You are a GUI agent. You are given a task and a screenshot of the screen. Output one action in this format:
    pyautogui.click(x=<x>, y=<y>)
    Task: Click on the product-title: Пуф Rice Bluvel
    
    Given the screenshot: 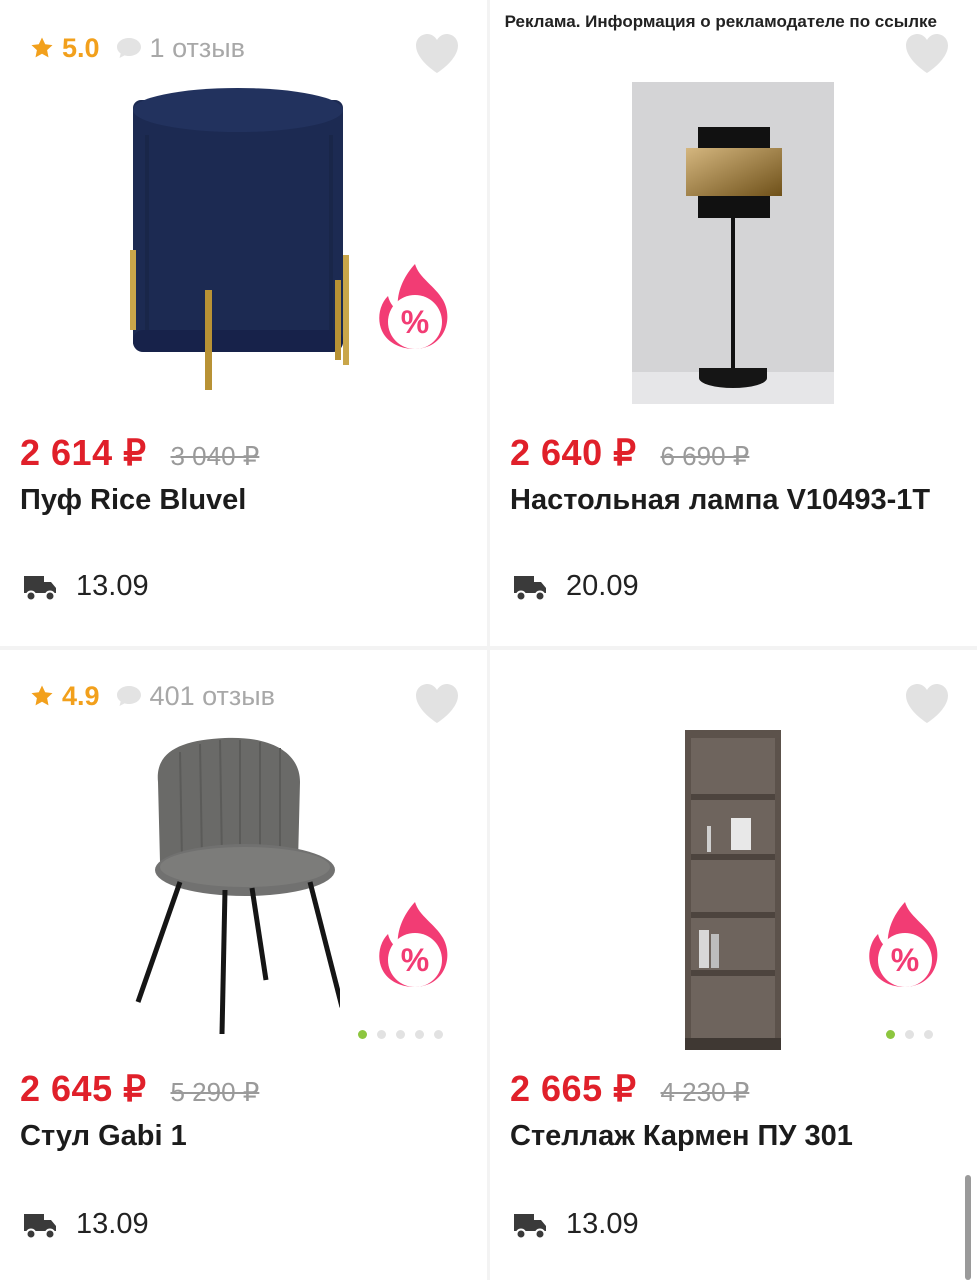 What is the action you would take?
    pyautogui.click(x=235, y=500)
    